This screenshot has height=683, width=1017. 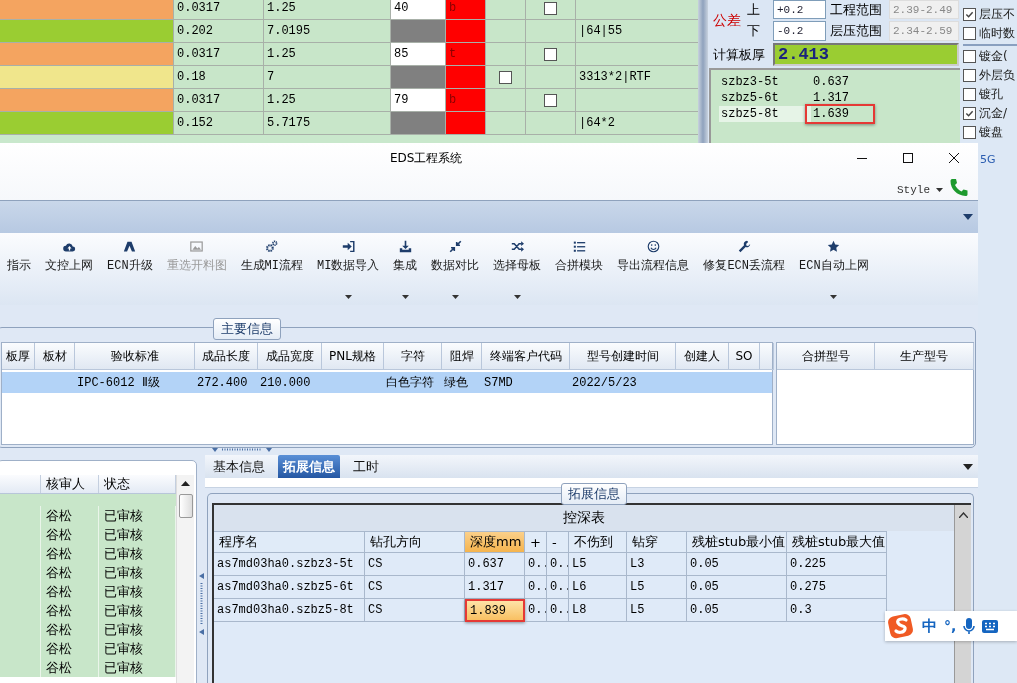 I want to click on table-cell-text: S7MD, so click(x=498, y=383).